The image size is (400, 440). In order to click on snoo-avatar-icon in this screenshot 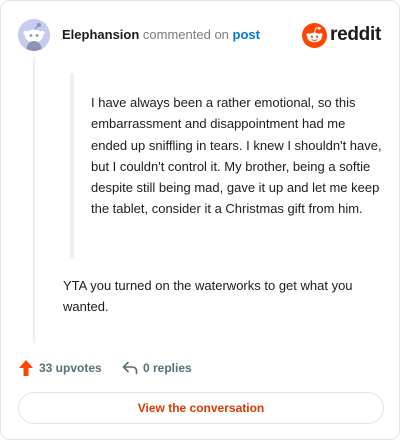, I will do `click(34, 35)`.